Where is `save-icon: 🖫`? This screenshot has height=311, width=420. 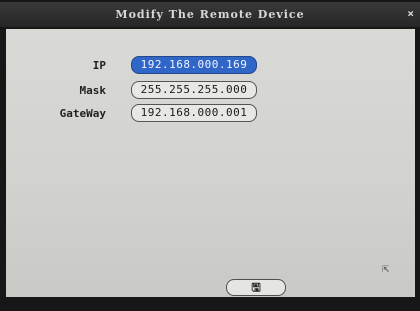 save-icon: 🖫 is located at coordinates (256, 287).